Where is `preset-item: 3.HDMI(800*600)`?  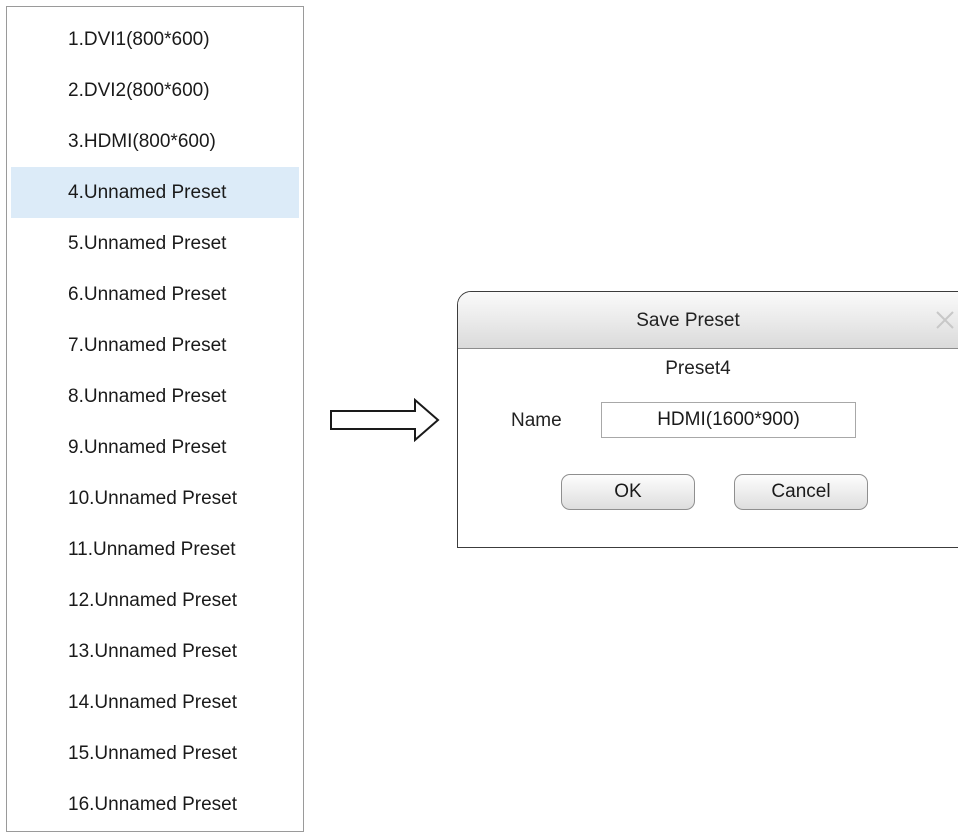 preset-item: 3.HDMI(800*600) is located at coordinates (155, 141).